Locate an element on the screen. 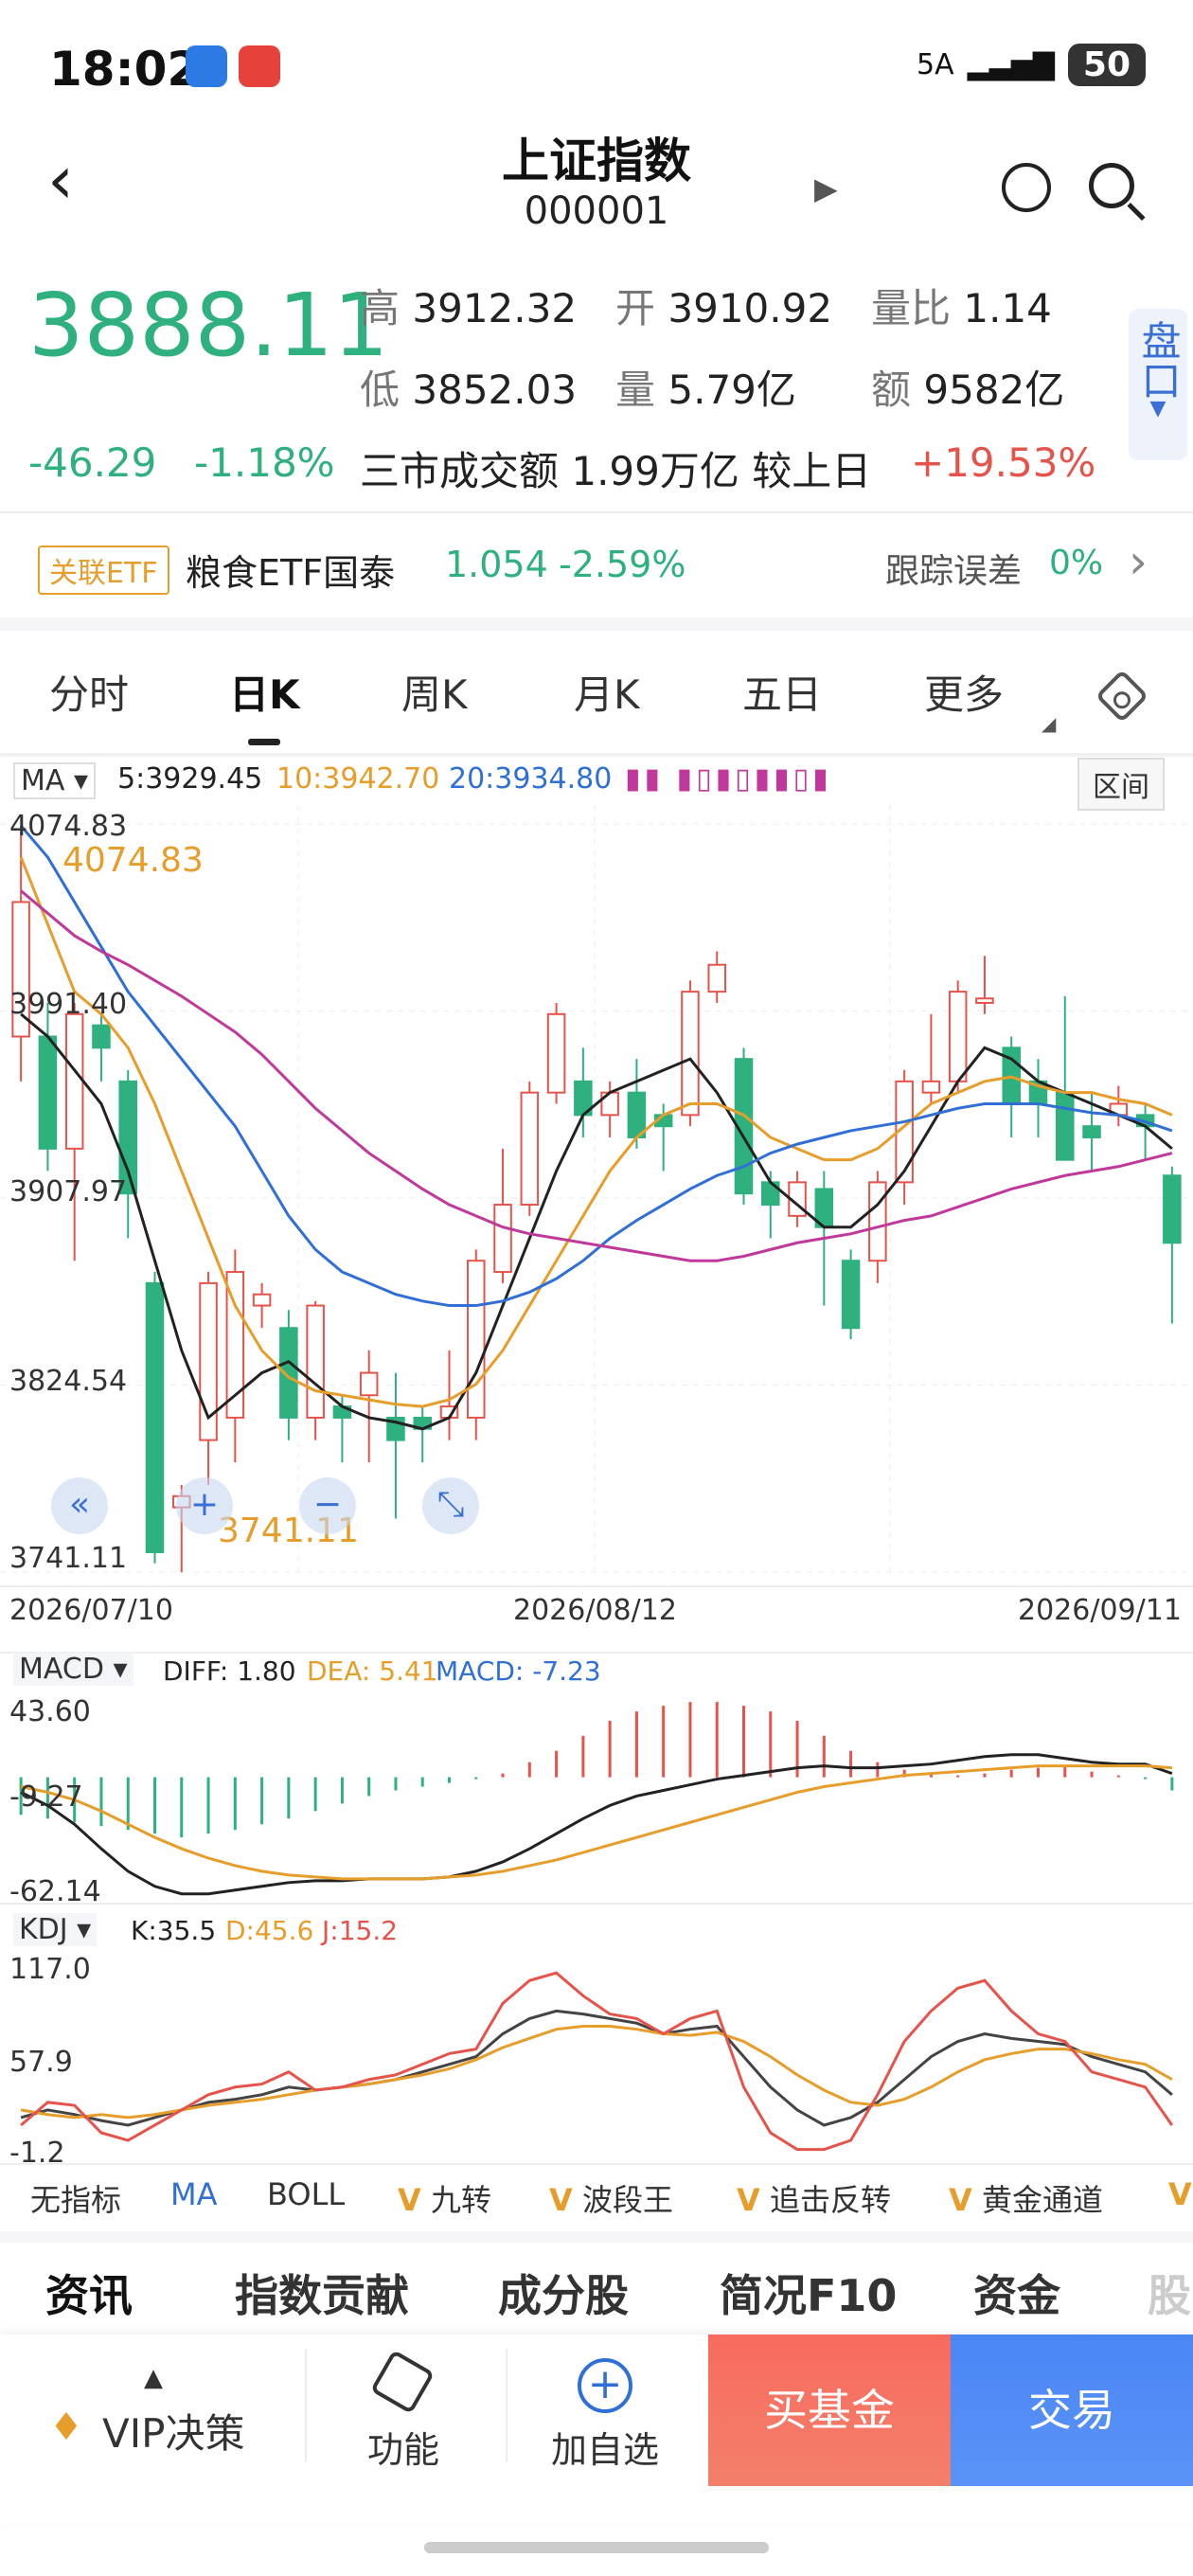  tab-monthly-k: 月K is located at coordinates (607, 692).